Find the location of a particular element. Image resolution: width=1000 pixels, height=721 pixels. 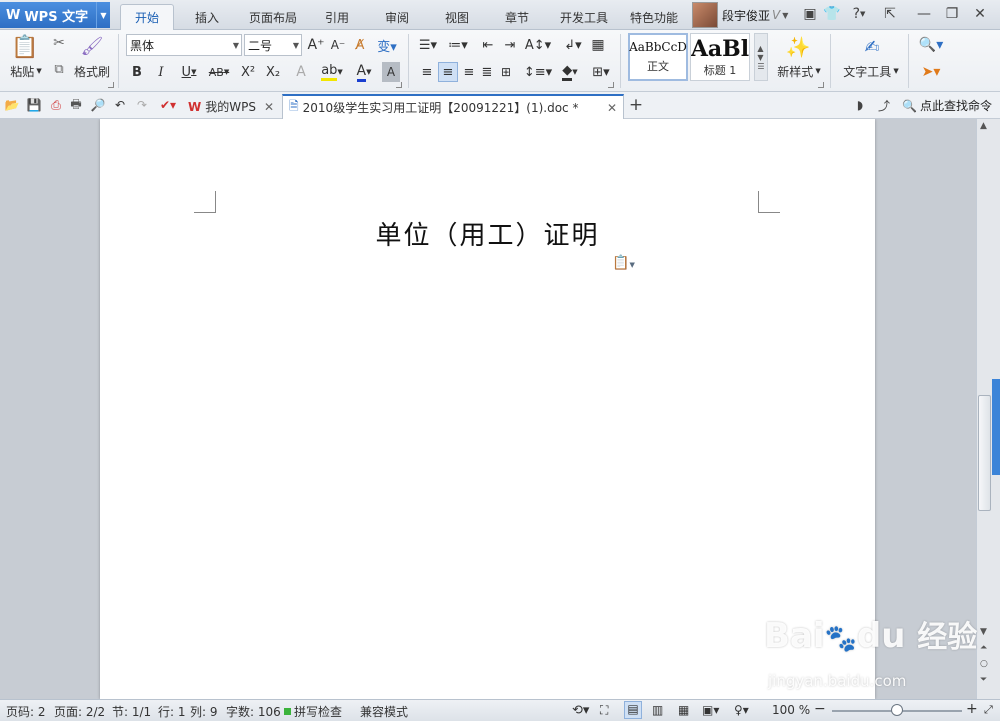

export-pdf-icon: ⎙ is located at coordinates (56, 105).